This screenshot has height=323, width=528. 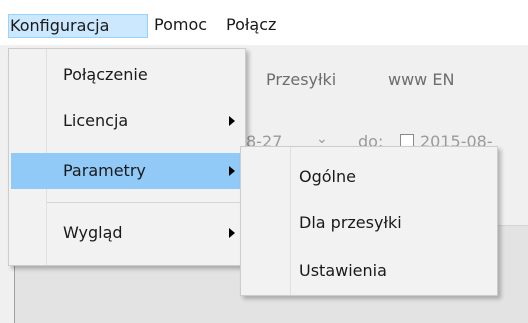 I want to click on menu-bar: Konfiguracja Pomoc Połącz, so click(x=264, y=23).